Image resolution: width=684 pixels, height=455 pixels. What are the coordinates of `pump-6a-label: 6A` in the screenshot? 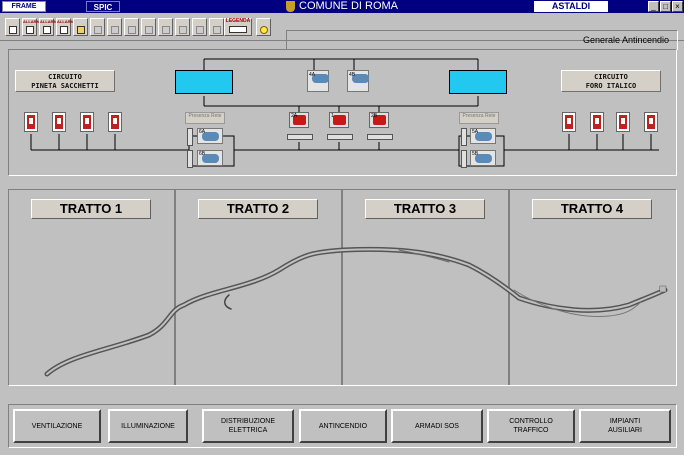 It's located at (202, 132).